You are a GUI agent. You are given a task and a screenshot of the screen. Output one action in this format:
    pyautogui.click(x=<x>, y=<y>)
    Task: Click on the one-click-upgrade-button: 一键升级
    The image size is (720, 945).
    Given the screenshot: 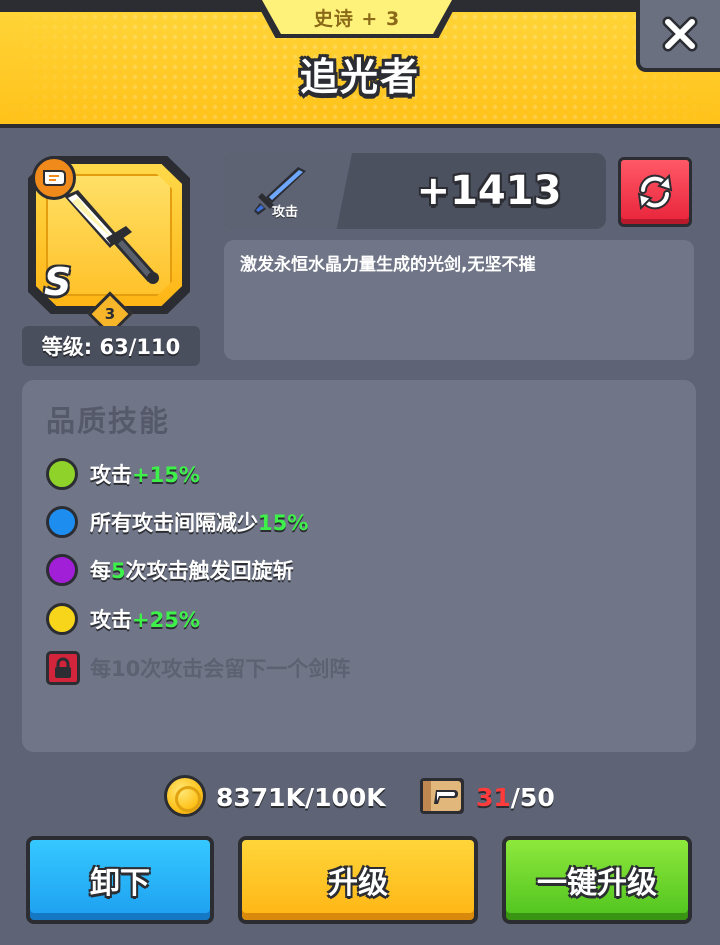 What is the action you would take?
    pyautogui.click(x=597, y=880)
    